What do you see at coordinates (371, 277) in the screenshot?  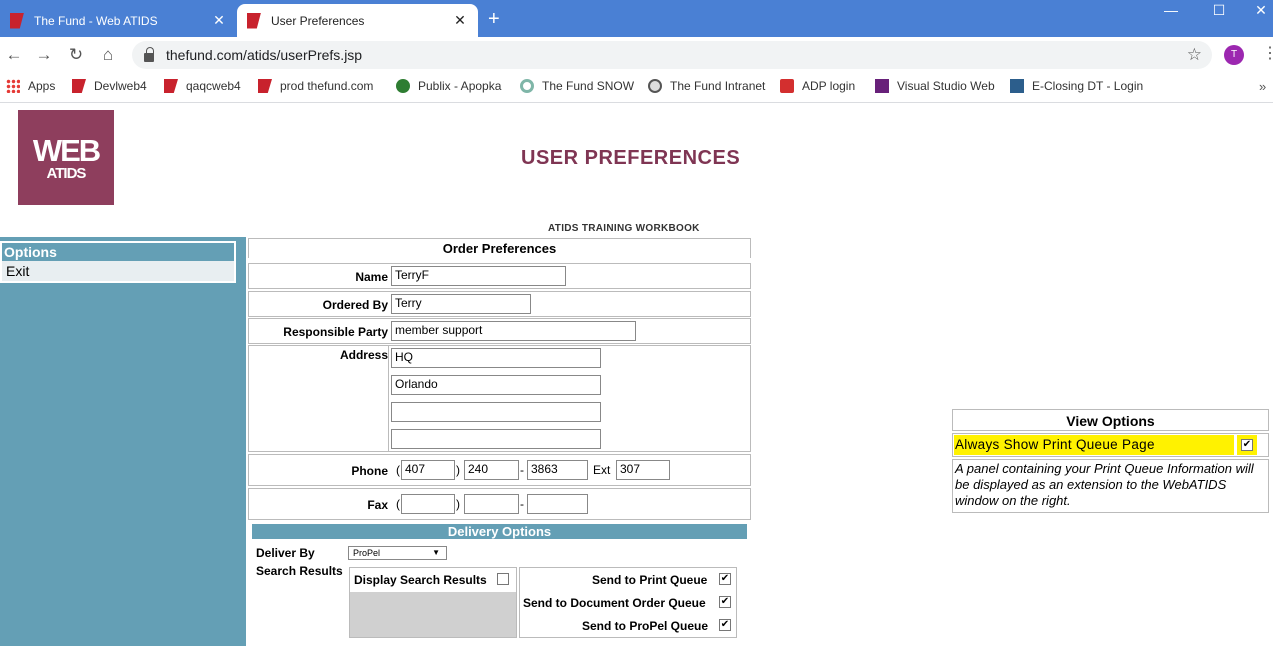 I see `name-label: Name` at bounding box center [371, 277].